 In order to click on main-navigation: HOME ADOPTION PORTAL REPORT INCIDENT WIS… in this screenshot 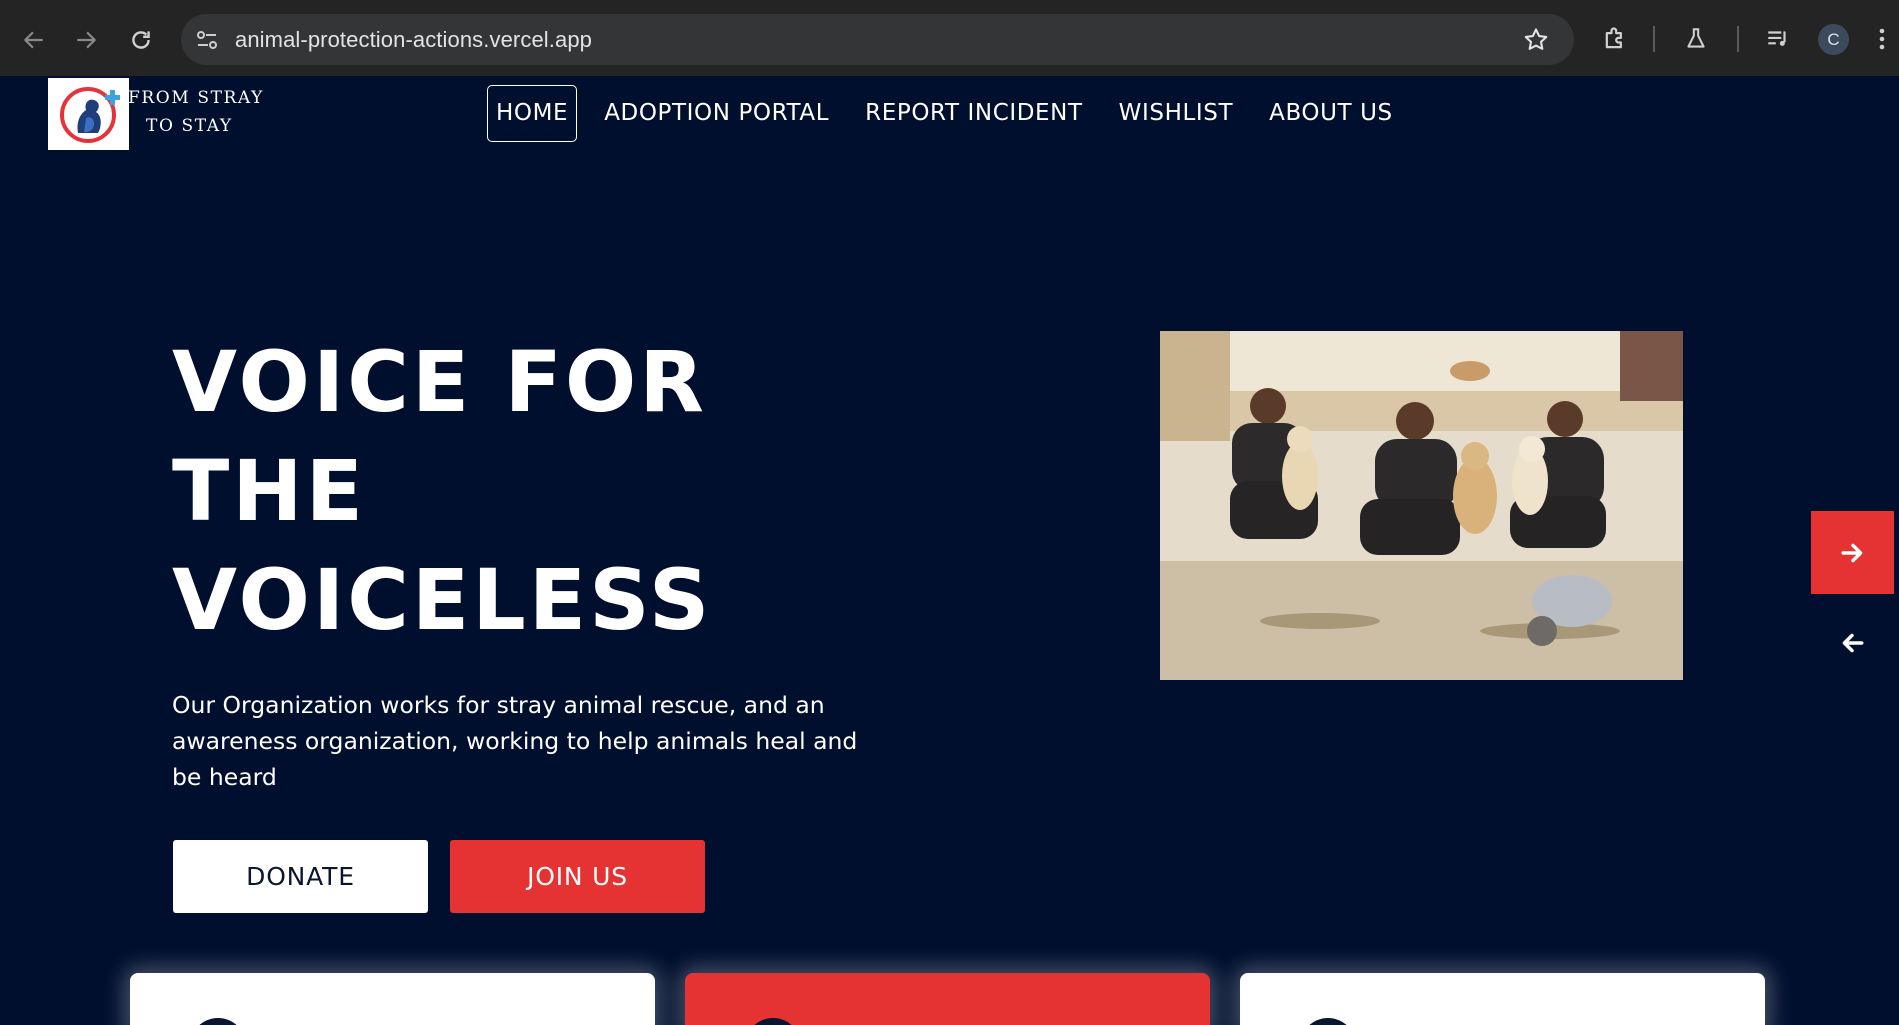, I will do `click(958, 113)`.